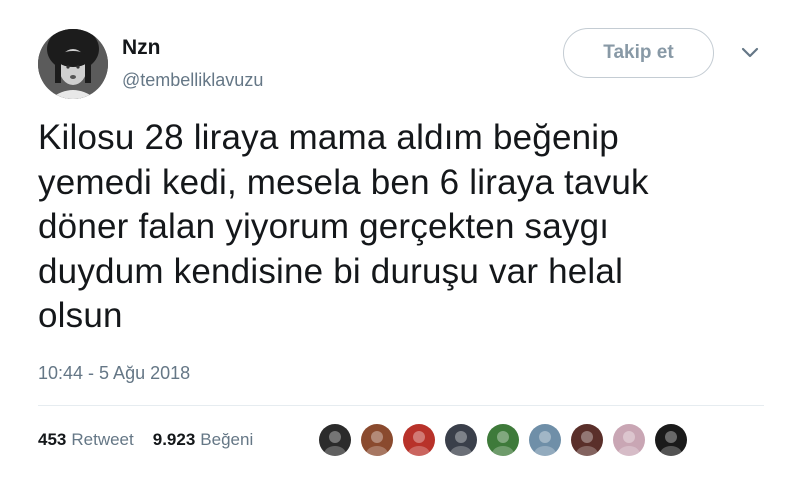  Describe the element at coordinates (331, 271) in the screenshot. I see `tweet-text-line: duydum kendisine bi duruşu var helal` at that location.